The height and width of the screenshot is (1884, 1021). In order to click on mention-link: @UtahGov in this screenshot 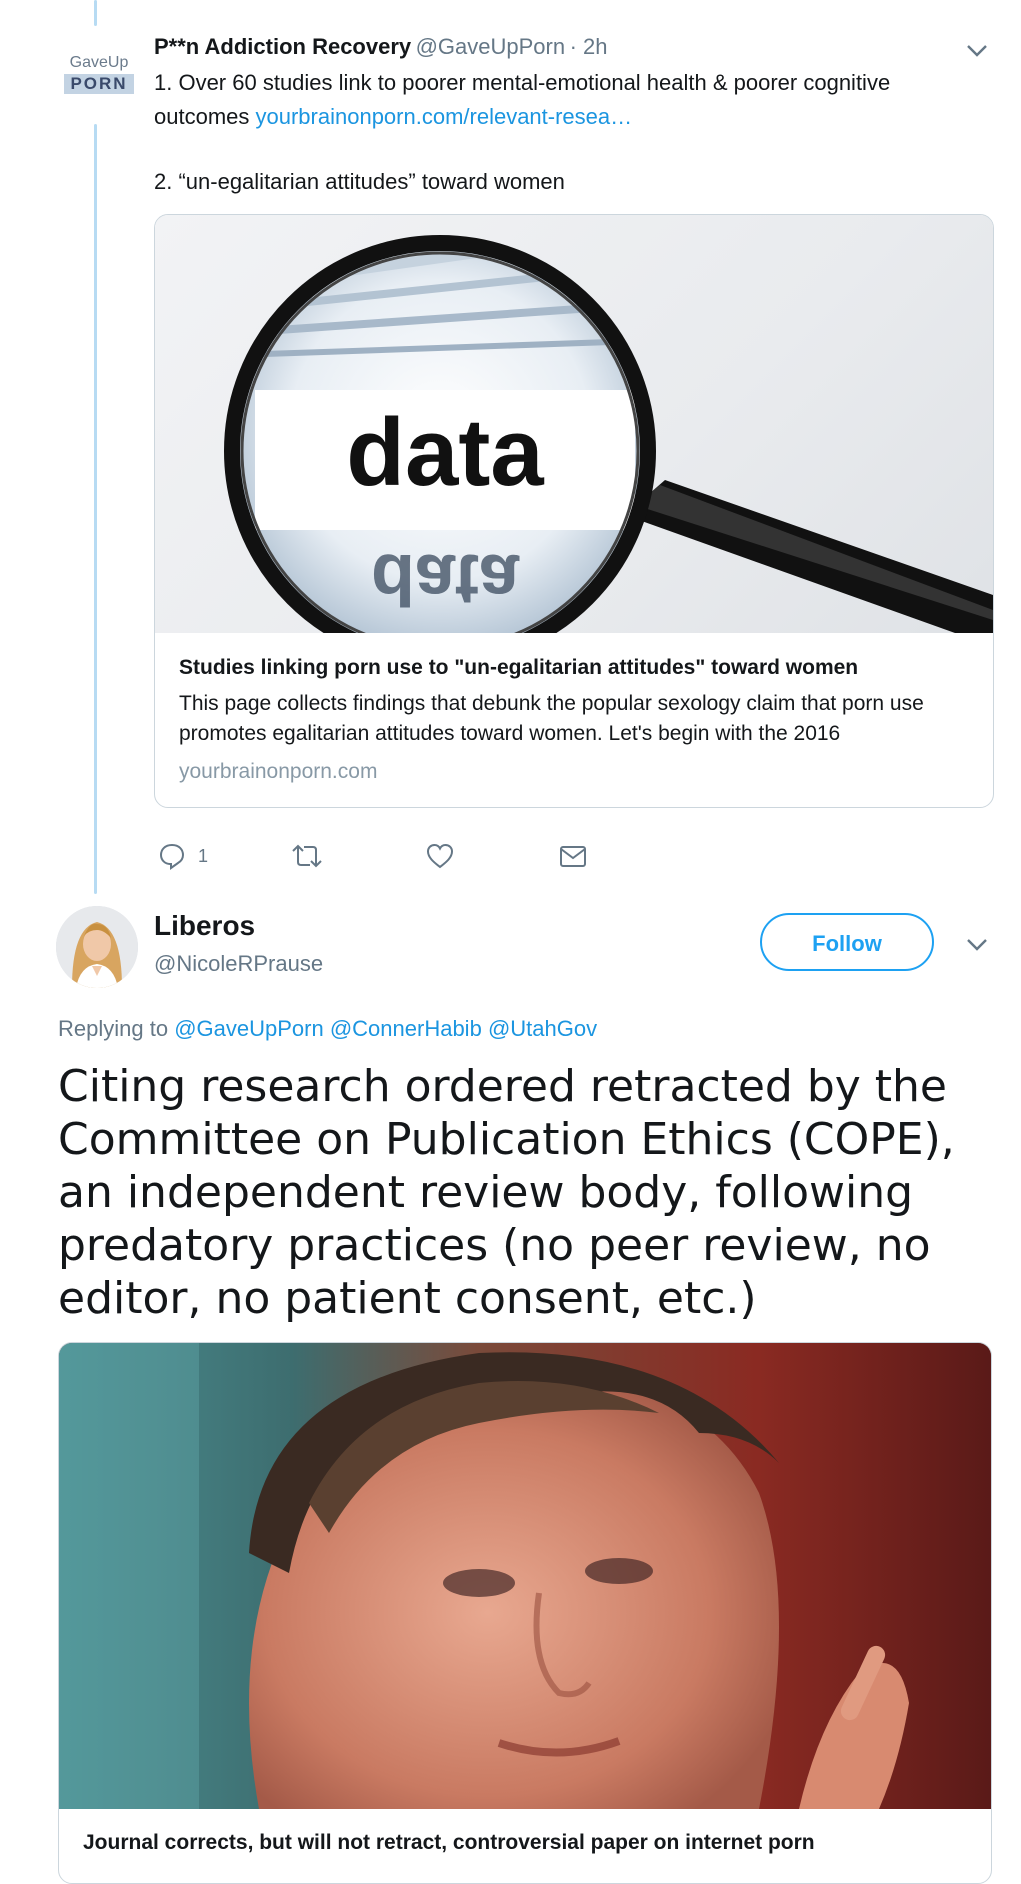, I will do `click(542, 1028)`.